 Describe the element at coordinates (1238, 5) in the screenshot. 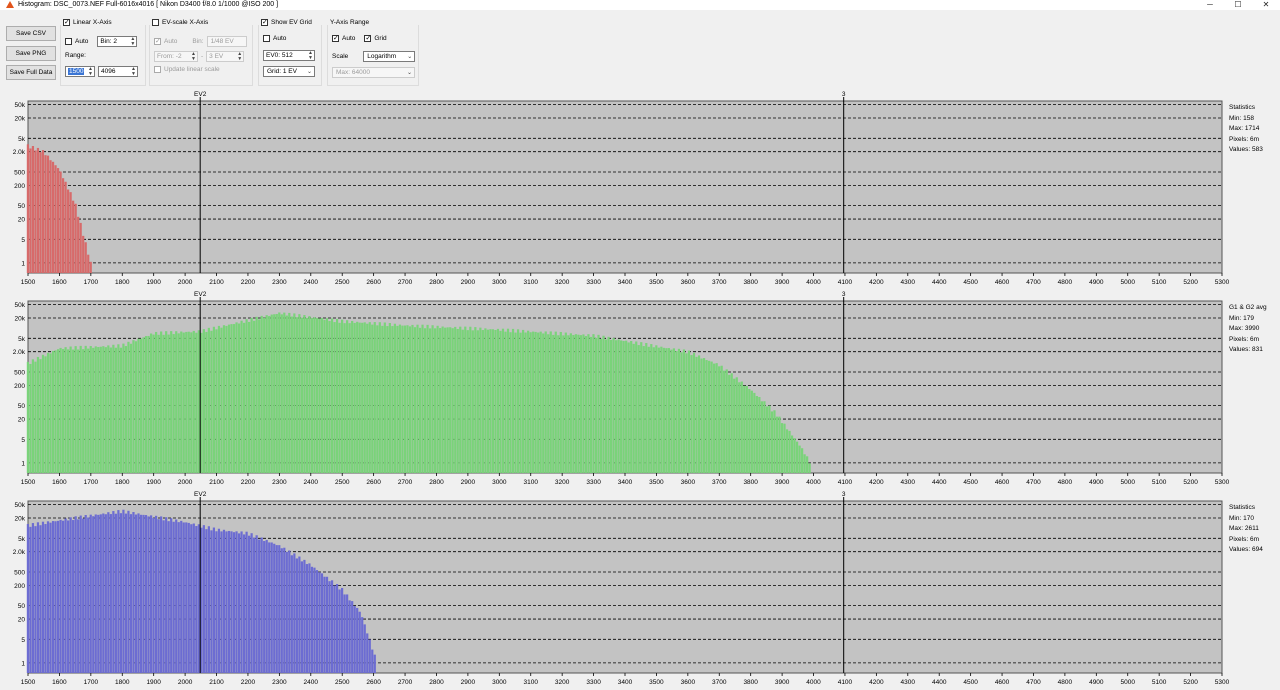

I see `maximize-button: ☐` at that location.